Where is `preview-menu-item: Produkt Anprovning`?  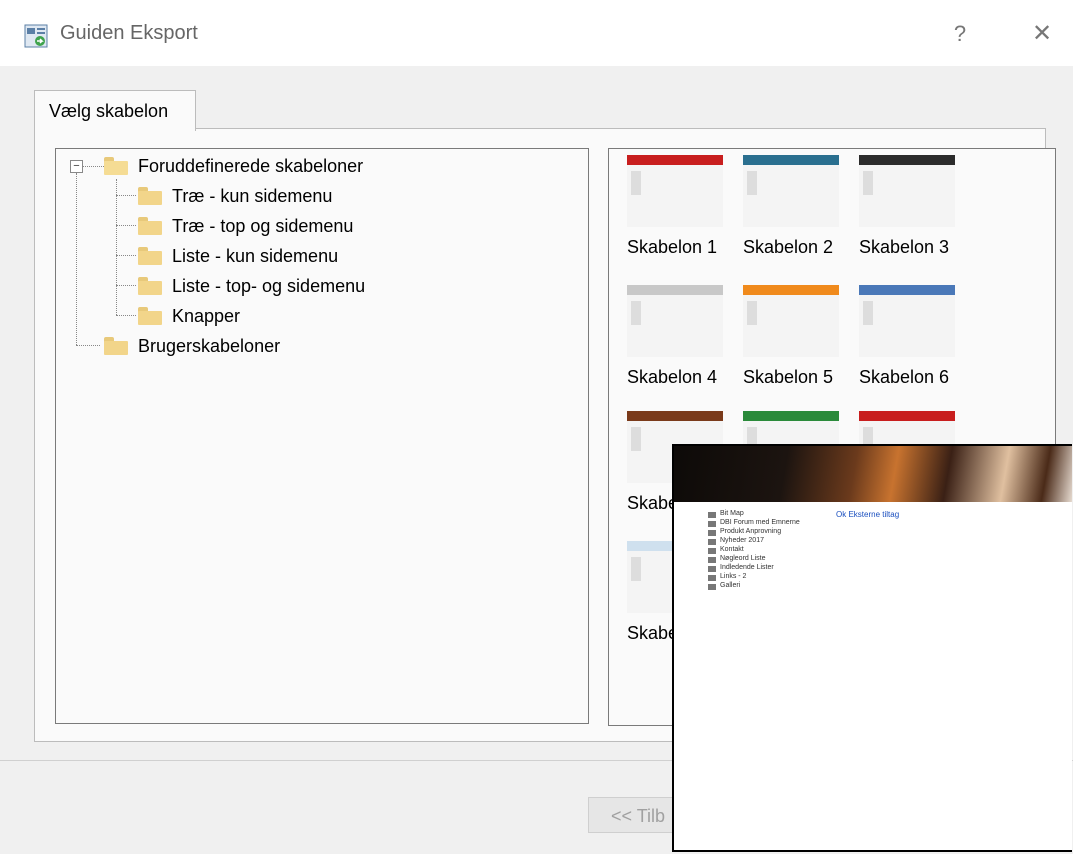 preview-menu-item: Produkt Anprovning is located at coordinates (751, 531).